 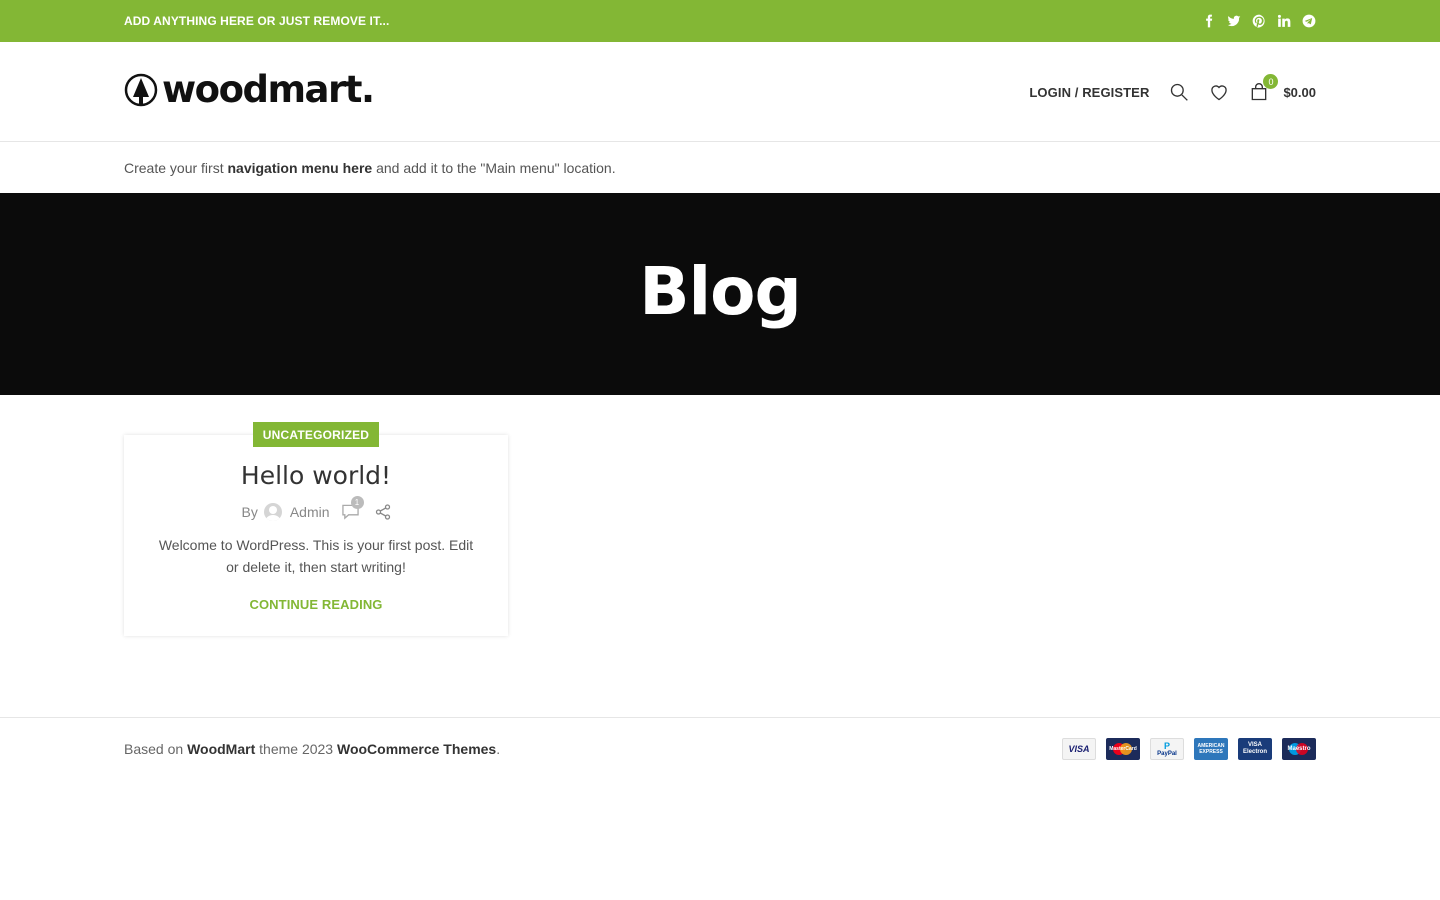 What do you see at coordinates (1167, 749) in the screenshot?
I see `paypal-icon: P PayPal` at bounding box center [1167, 749].